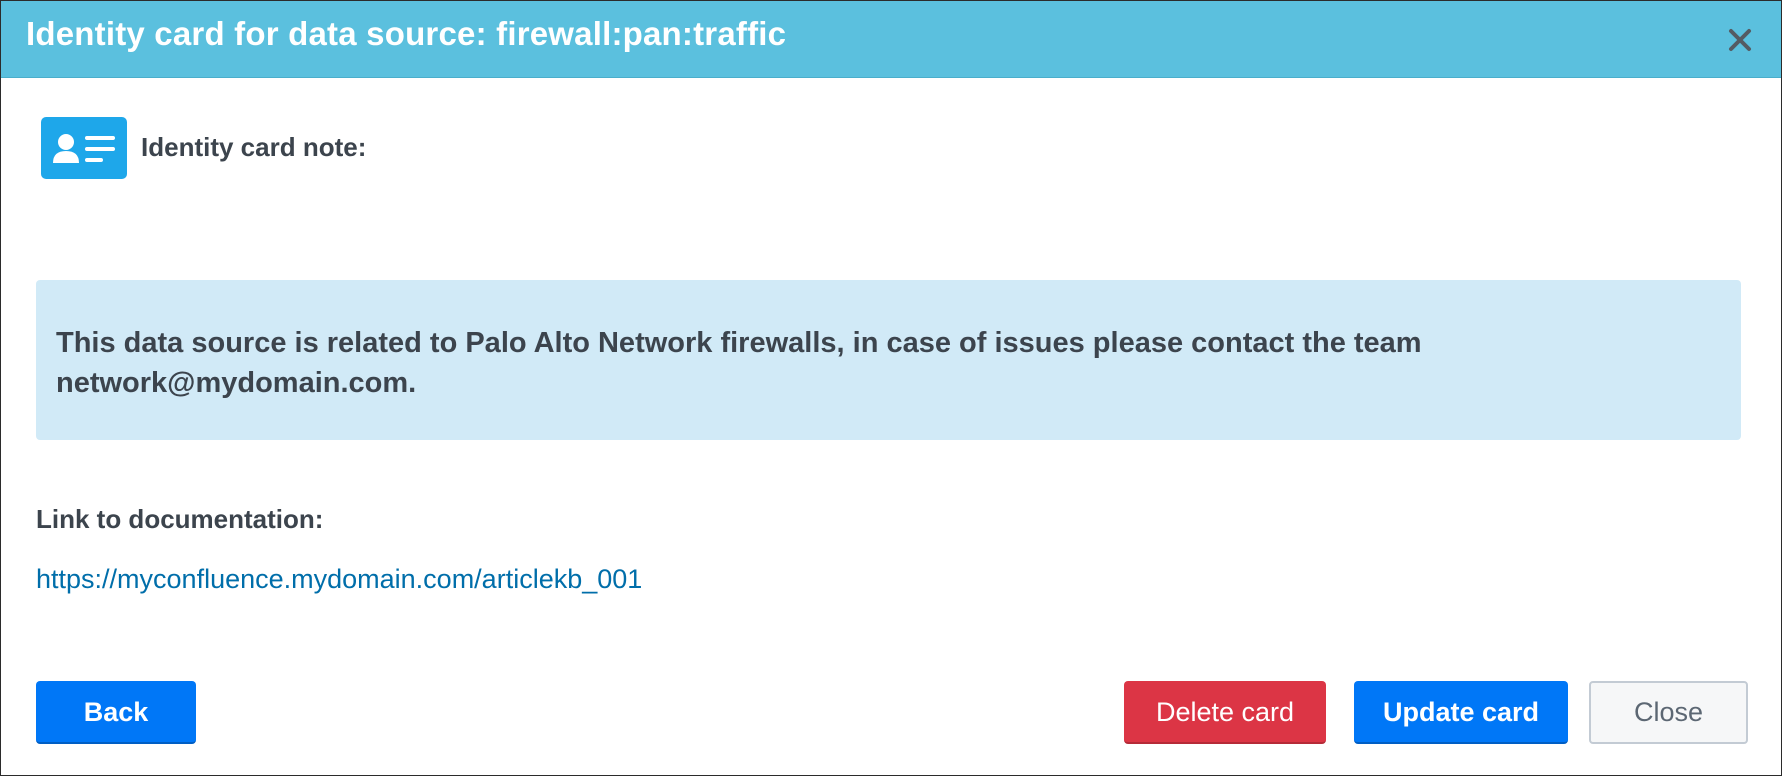 This screenshot has height=776, width=1782. What do you see at coordinates (1668, 712) in the screenshot?
I see `close-button: Close` at bounding box center [1668, 712].